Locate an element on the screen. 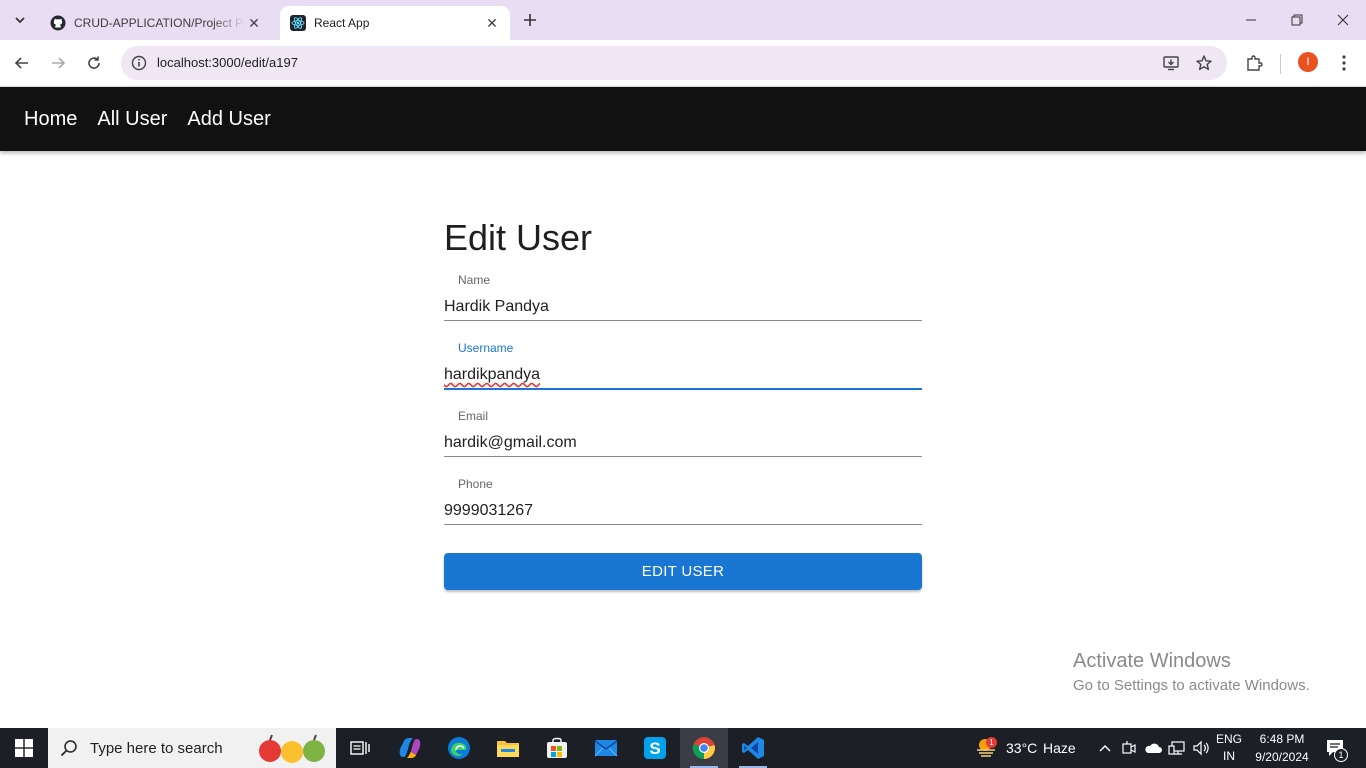 The image size is (1366, 768). edge-icon is located at coordinates (459, 748).